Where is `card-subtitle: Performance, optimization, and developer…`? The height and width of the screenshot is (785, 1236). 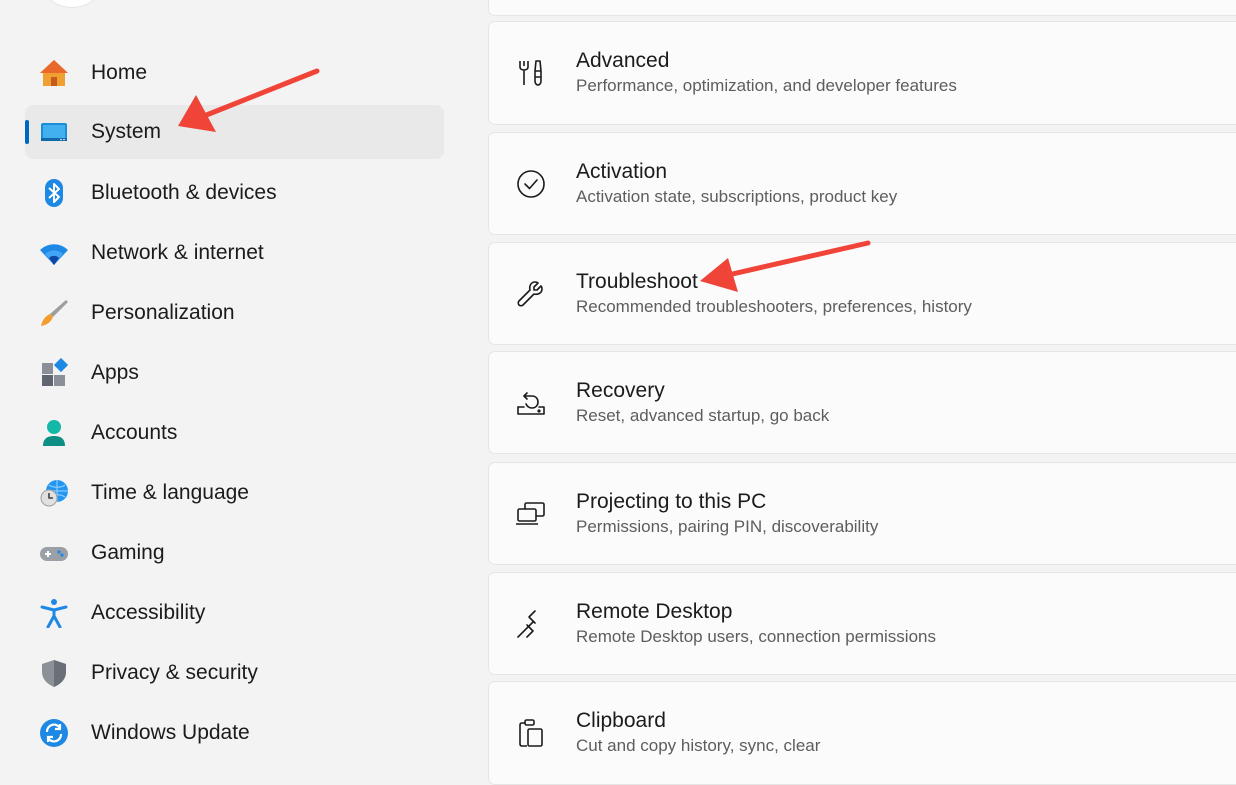 card-subtitle: Performance, optimization, and developer… is located at coordinates (766, 85).